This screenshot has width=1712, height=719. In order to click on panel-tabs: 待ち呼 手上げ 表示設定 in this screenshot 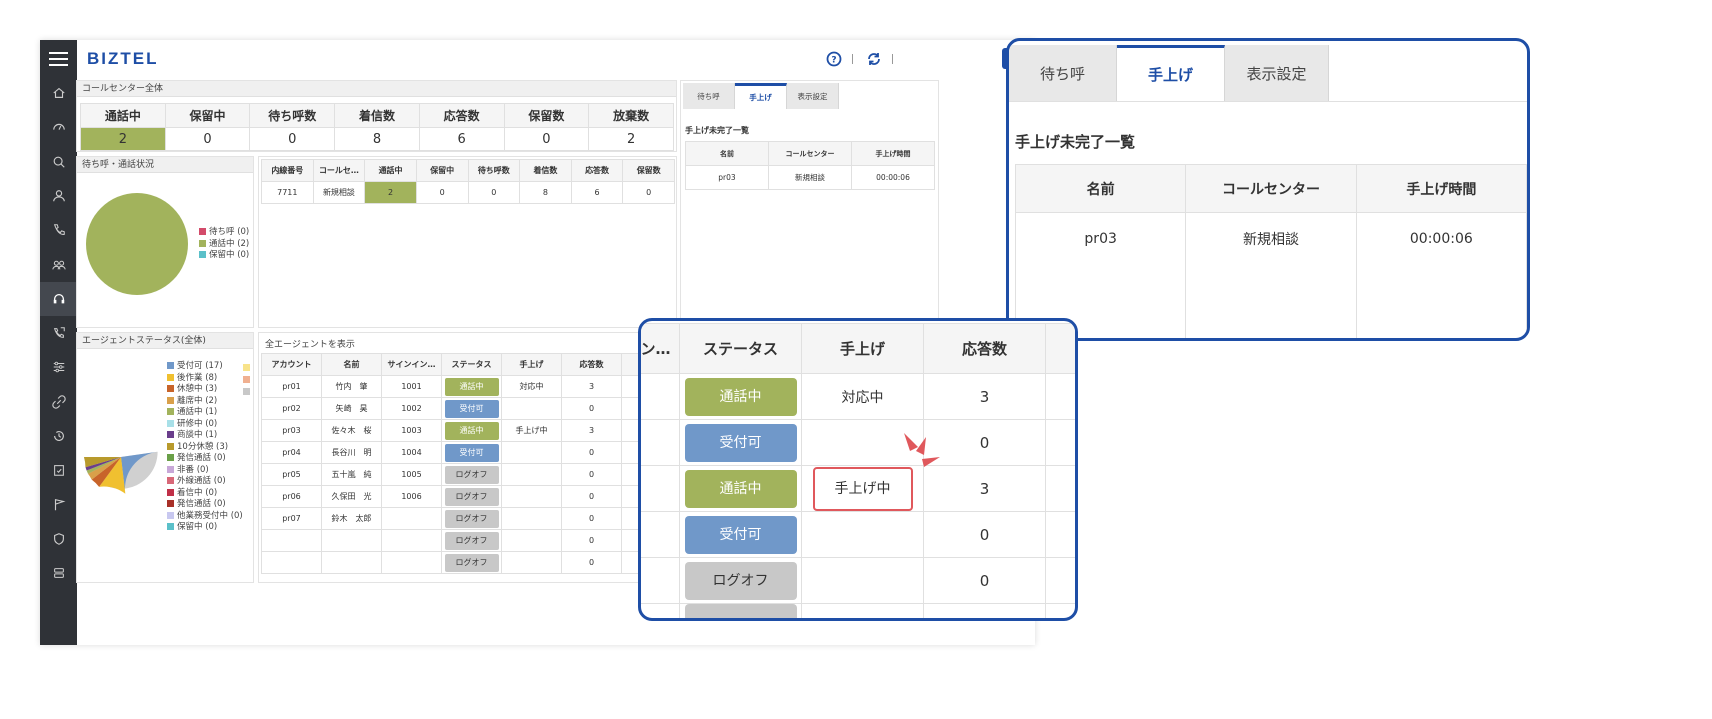, I will do `click(761, 96)`.